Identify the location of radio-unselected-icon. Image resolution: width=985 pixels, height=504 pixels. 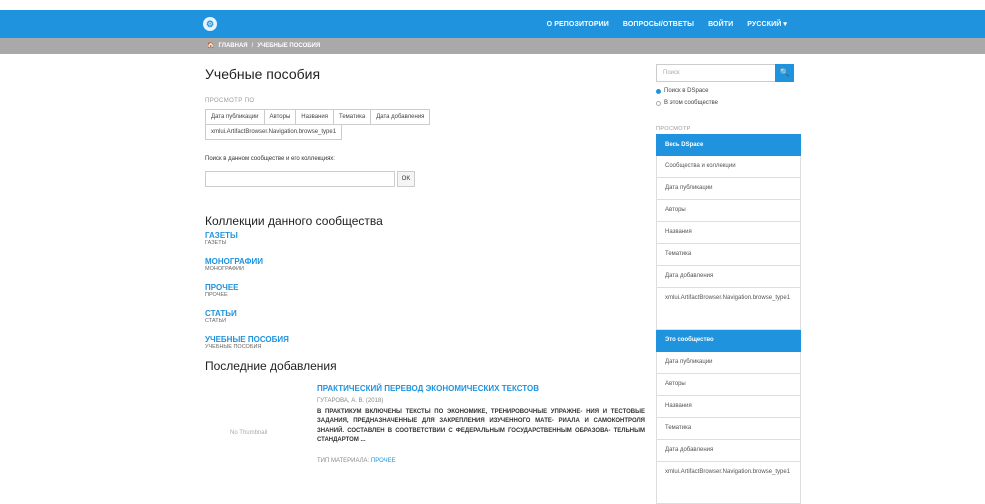
(658, 103).